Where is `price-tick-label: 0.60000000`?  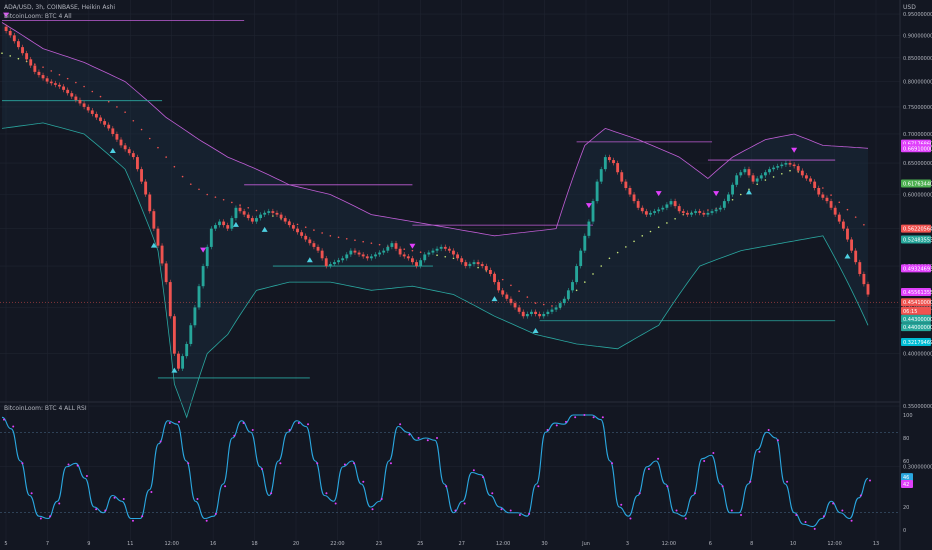
price-tick-label: 0.60000000 is located at coordinates (917, 195).